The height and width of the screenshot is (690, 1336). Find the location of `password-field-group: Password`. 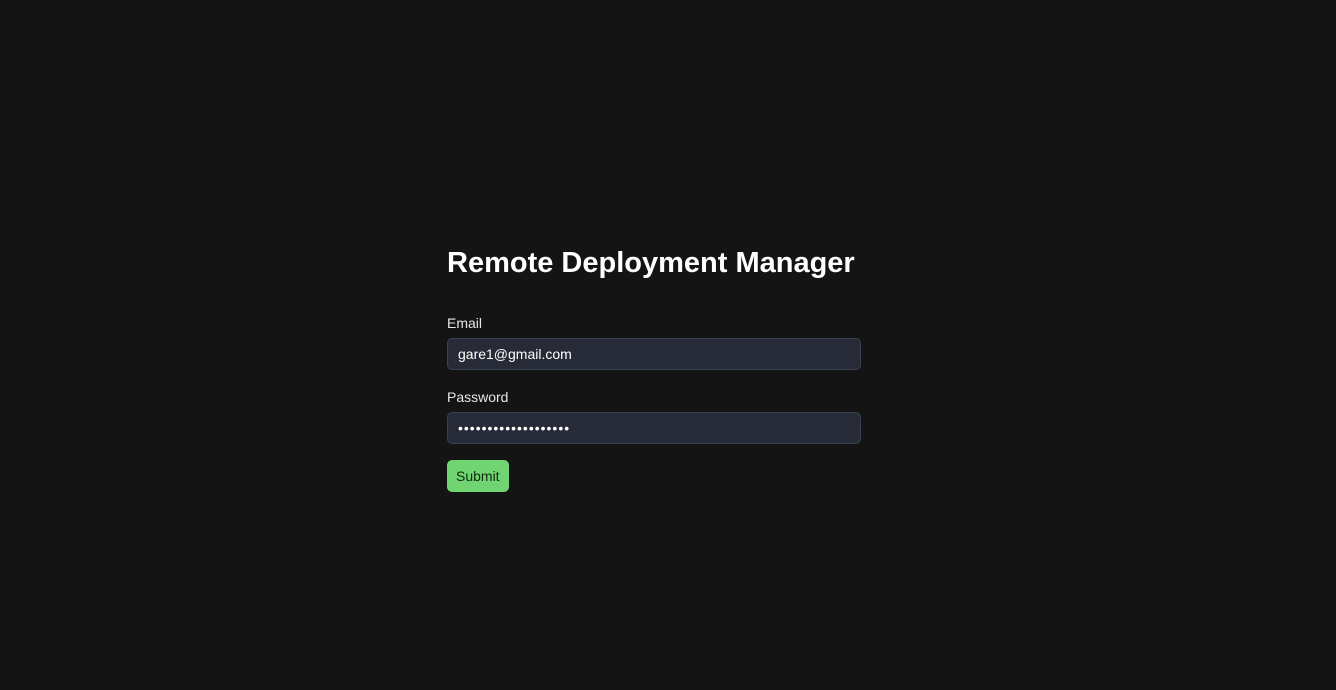

password-field-group: Password is located at coordinates (654, 416).